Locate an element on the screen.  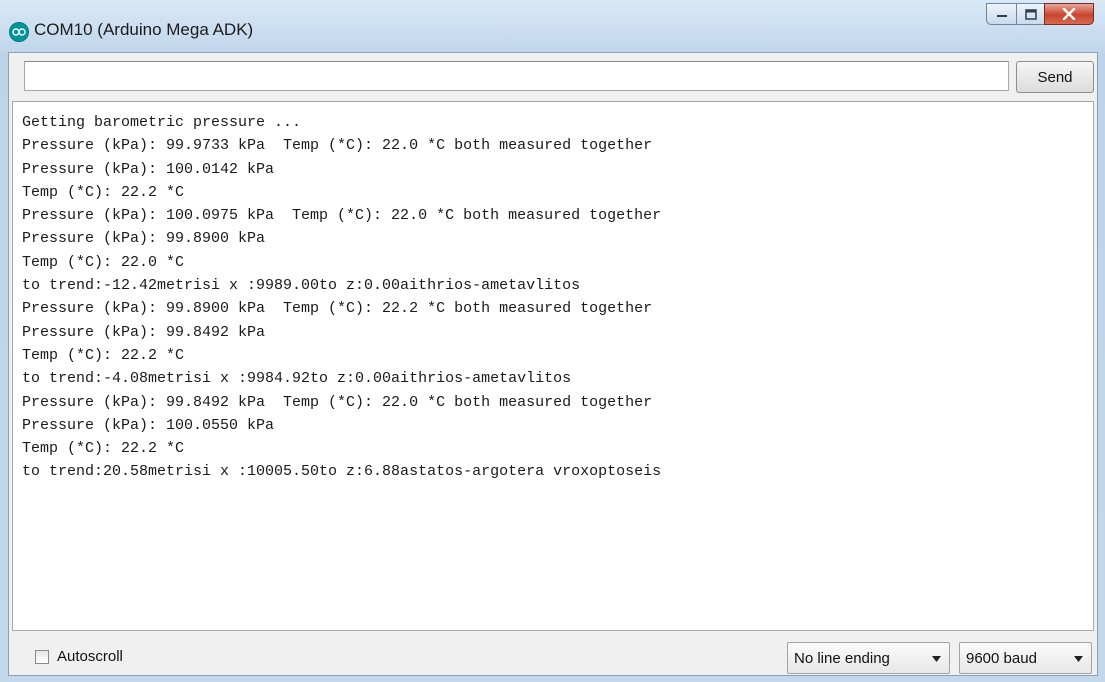
window-title: COM10 (Arduino Mega ADK) is located at coordinates (144, 29).